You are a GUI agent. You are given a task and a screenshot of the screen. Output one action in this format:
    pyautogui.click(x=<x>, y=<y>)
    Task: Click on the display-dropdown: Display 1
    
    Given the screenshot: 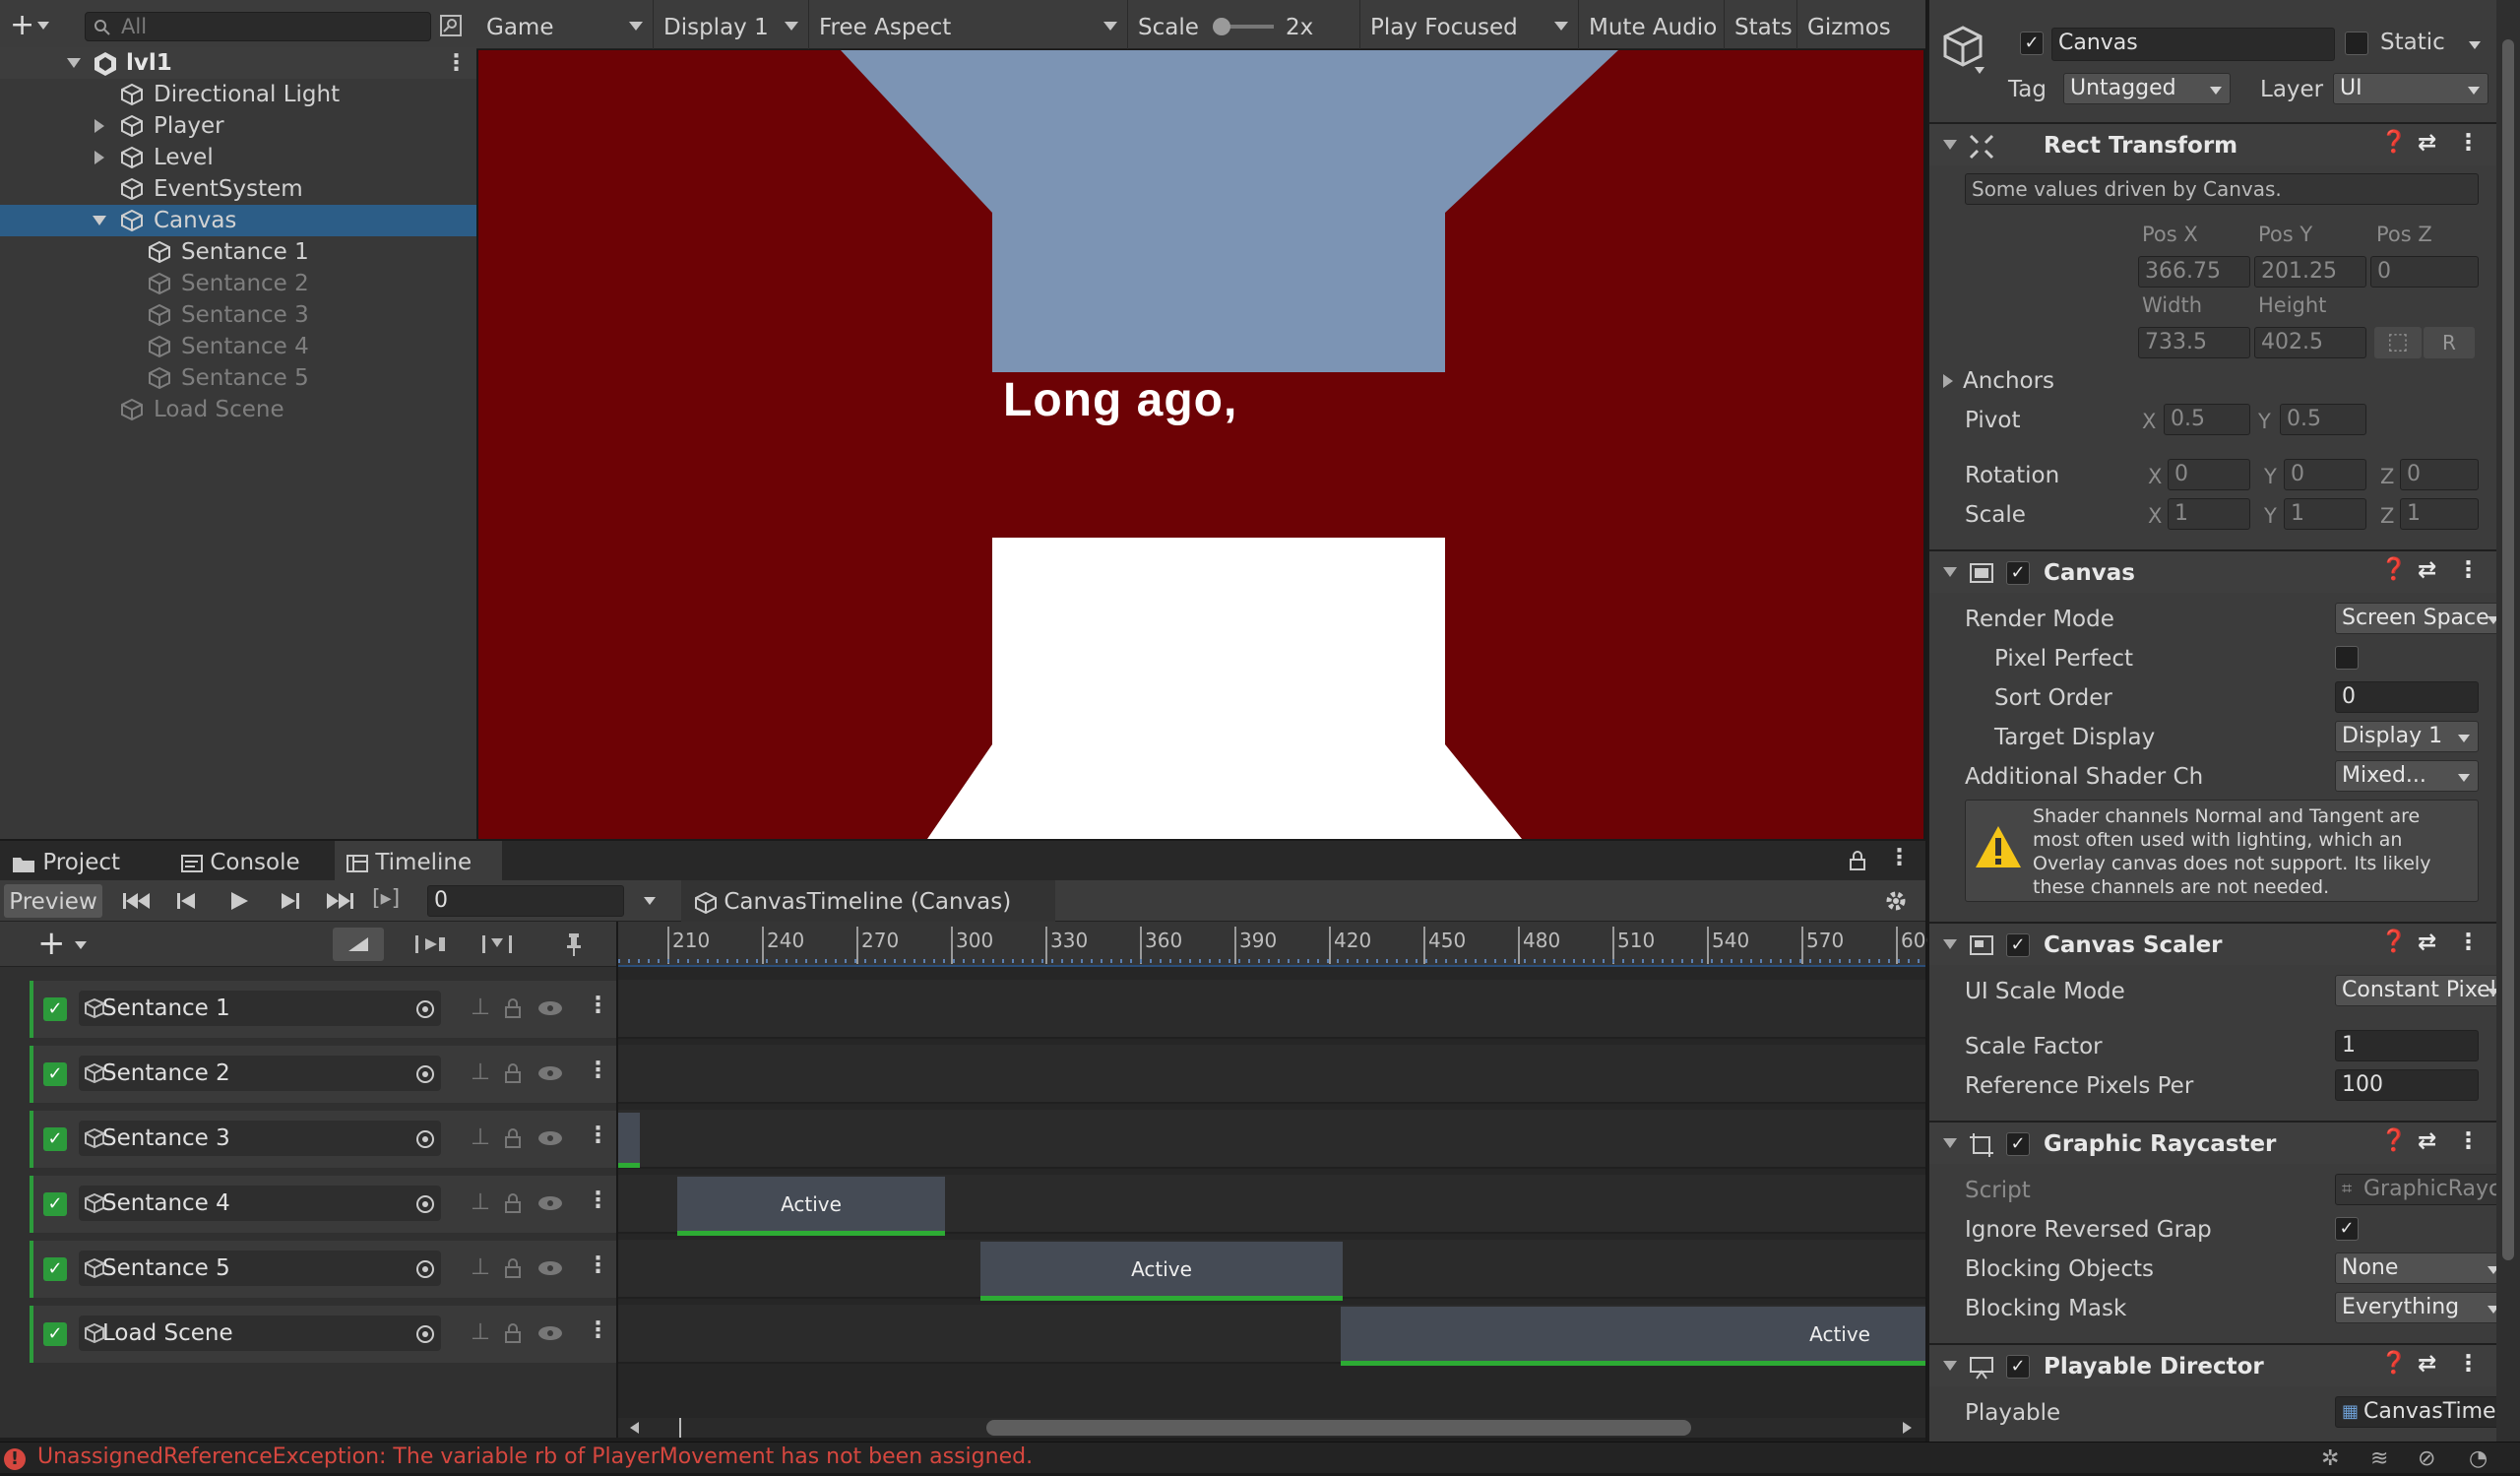 What is the action you would take?
    pyautogui.click(x=731, y=24)
    